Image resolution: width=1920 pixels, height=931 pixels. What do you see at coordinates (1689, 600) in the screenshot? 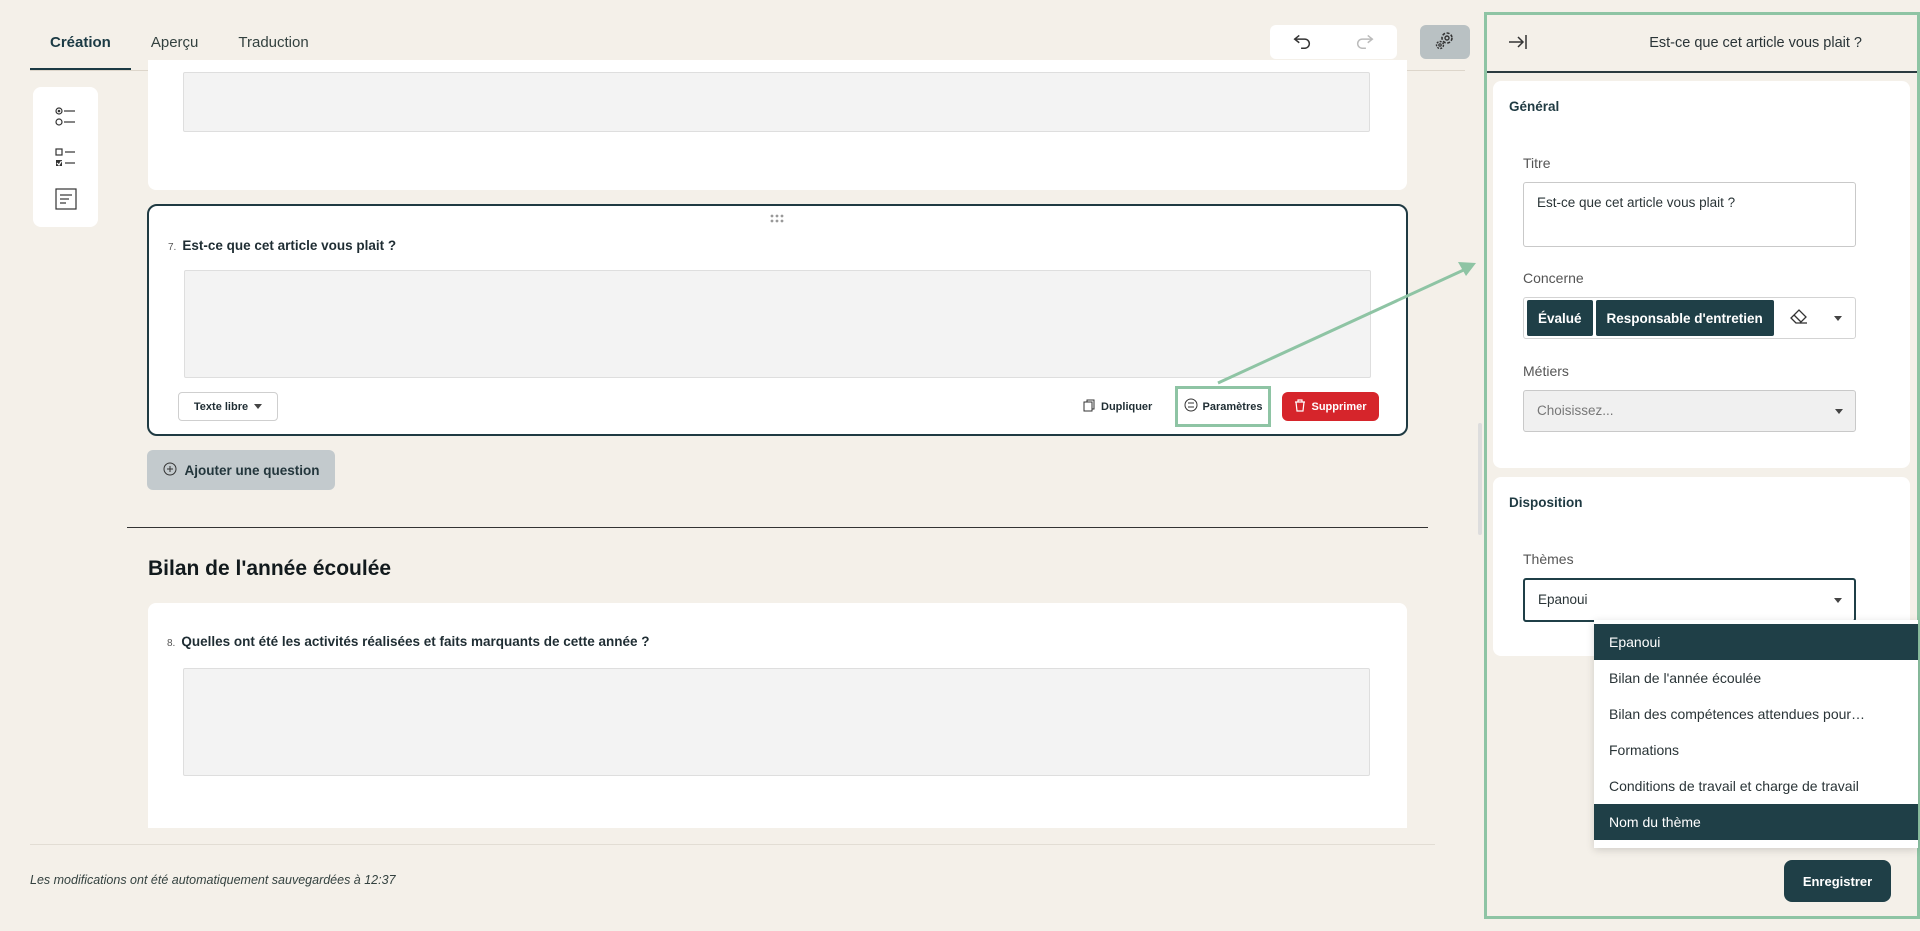
I see `themes-select: Epanoui` at bounding box center [1689, 600].